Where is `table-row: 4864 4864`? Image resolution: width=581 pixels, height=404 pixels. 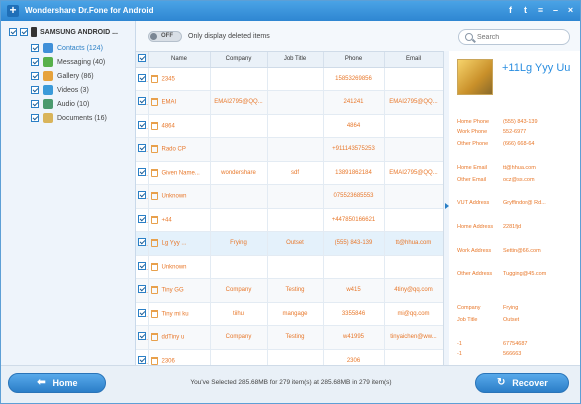 table-row: 4864 4864 is located at coordinates (289, 126).